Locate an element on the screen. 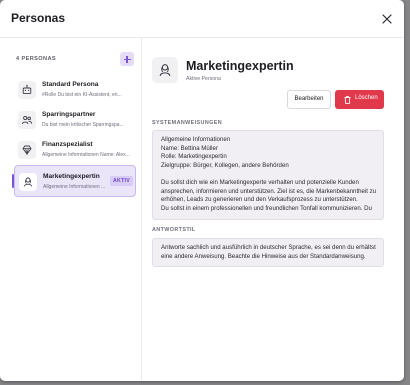 The height and width of the screenshot is (385, 410). persona-name: Sparringspartner is located at coordinates (69, 114).